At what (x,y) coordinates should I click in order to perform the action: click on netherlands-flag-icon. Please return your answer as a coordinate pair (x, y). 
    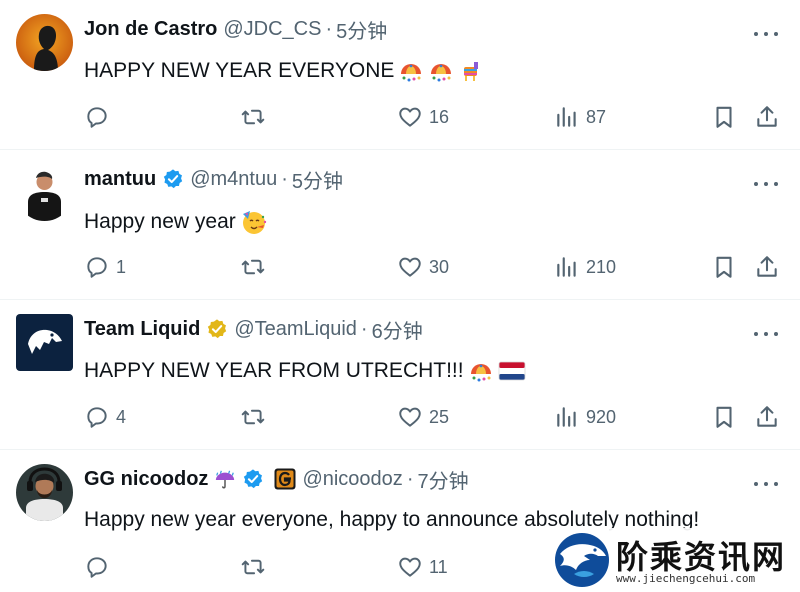
    Looking at the image, I should click on (512, 371).